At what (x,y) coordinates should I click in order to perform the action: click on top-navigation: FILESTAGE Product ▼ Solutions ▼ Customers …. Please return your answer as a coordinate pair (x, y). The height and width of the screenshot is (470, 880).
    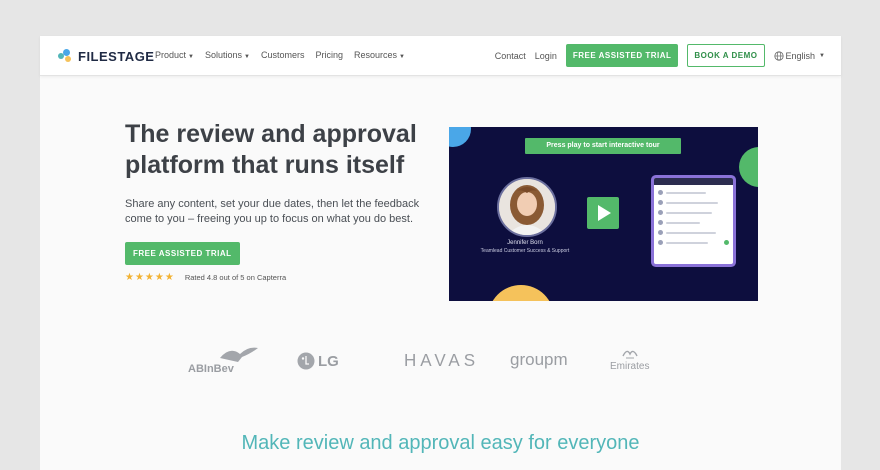
    Looking at the image, I should click on (440, 56).